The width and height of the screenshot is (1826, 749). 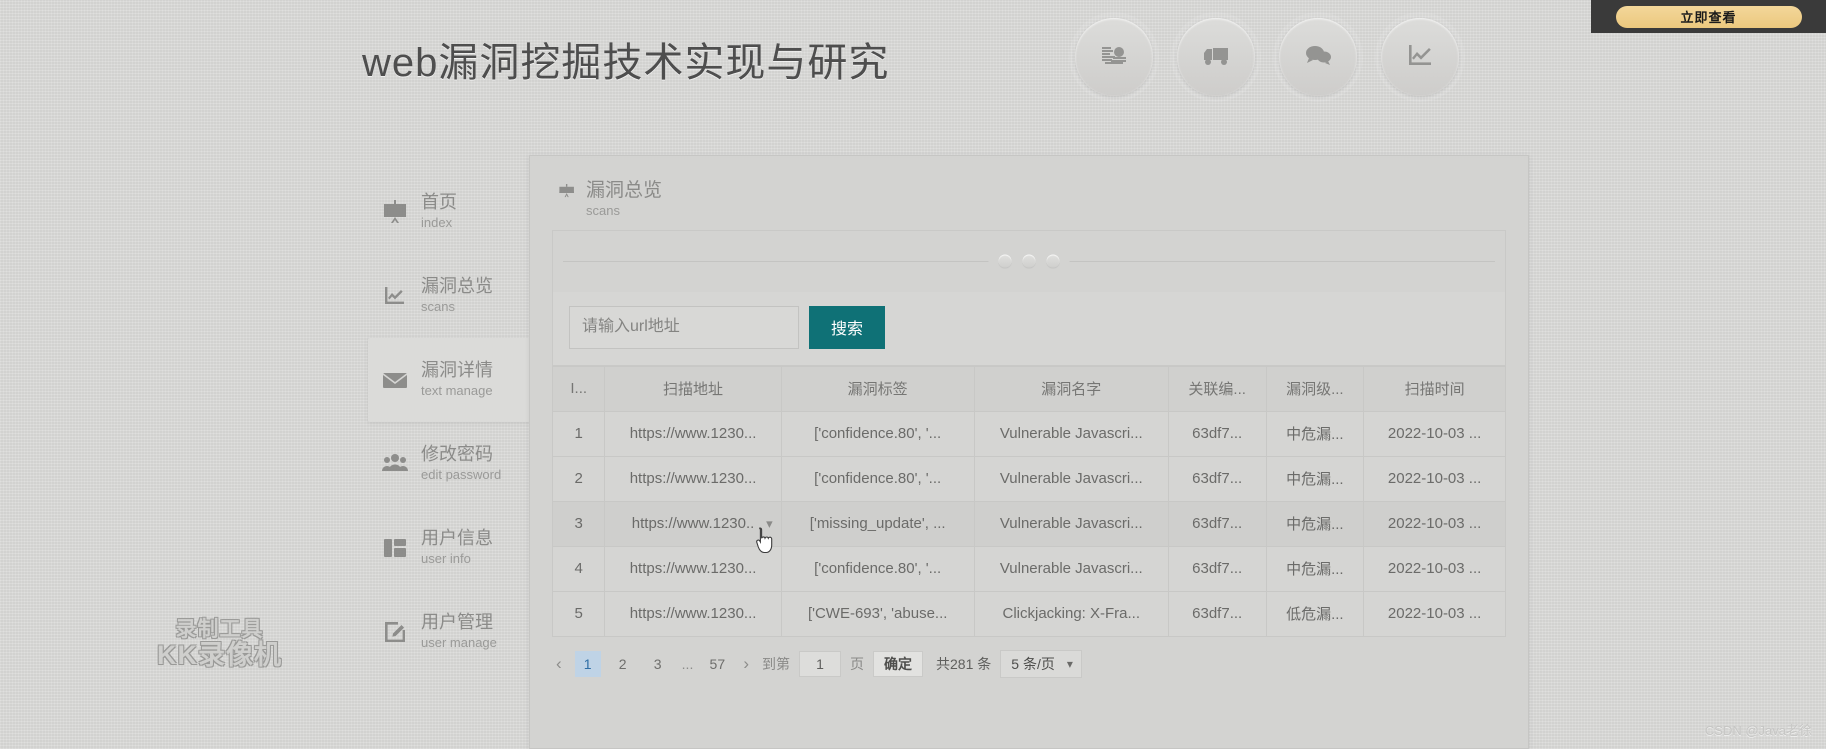 I want to click on sidebar-item-user-manage: 用户管理 user manage, so click(x=450, y=632).